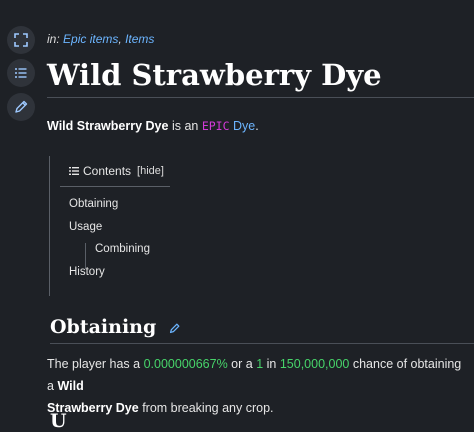  Describe the element at coordinates (115, 186) in the screenshot. I see `divider` at that location.